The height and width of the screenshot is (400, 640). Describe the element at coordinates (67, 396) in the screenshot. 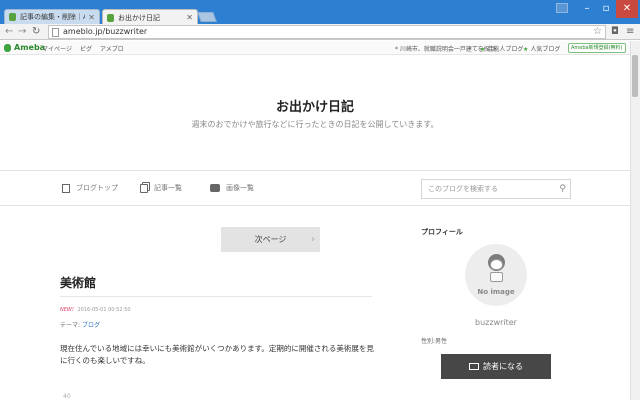

I see `post-footer-count: 40` at that location.